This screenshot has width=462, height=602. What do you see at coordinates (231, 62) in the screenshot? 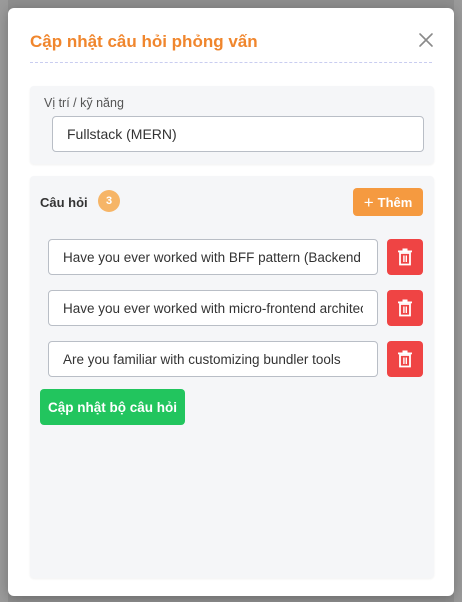
I see `header-divider` at bounding box center [231, 62].